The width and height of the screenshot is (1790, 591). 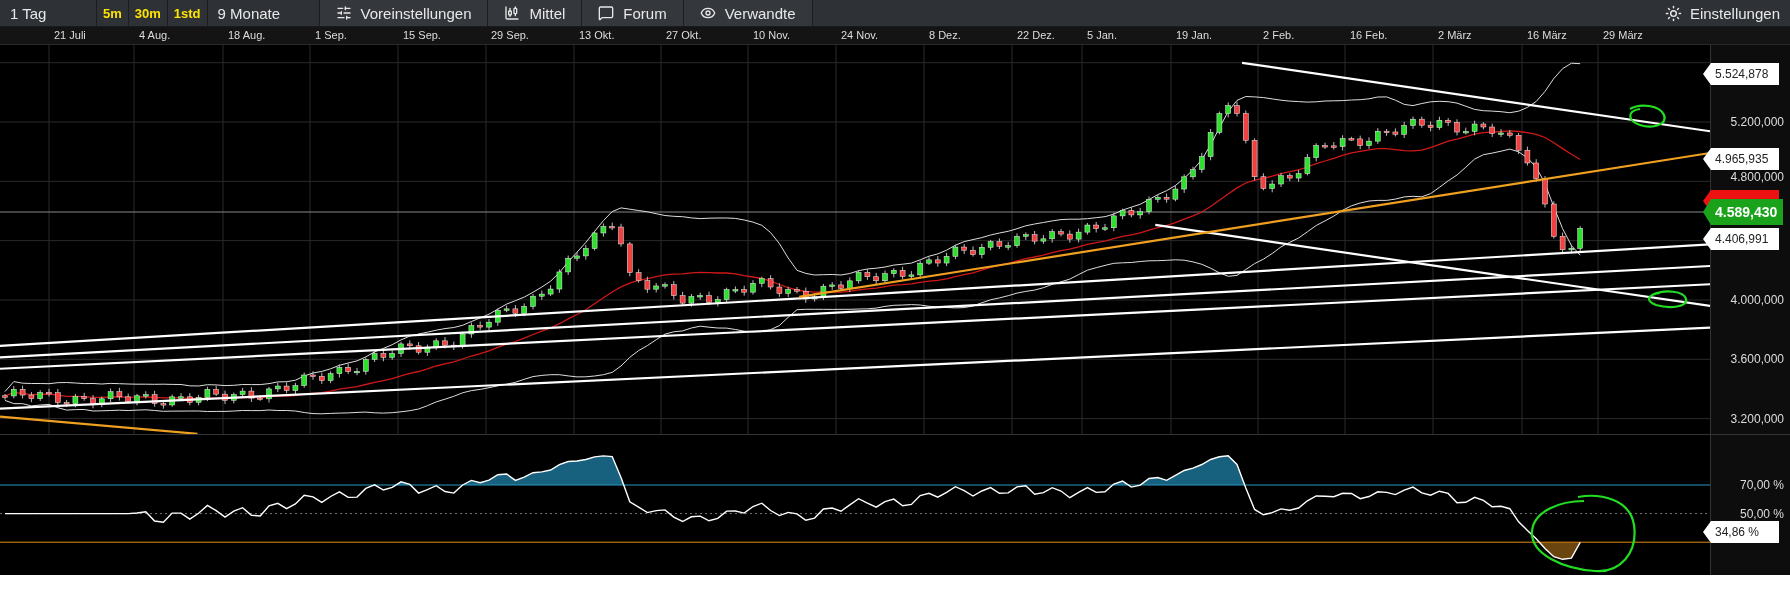 What do you see at coordinates (945, 35) in the screenshot?
I see `date-label: 8 Dez.` at bounding box center [945, 35].